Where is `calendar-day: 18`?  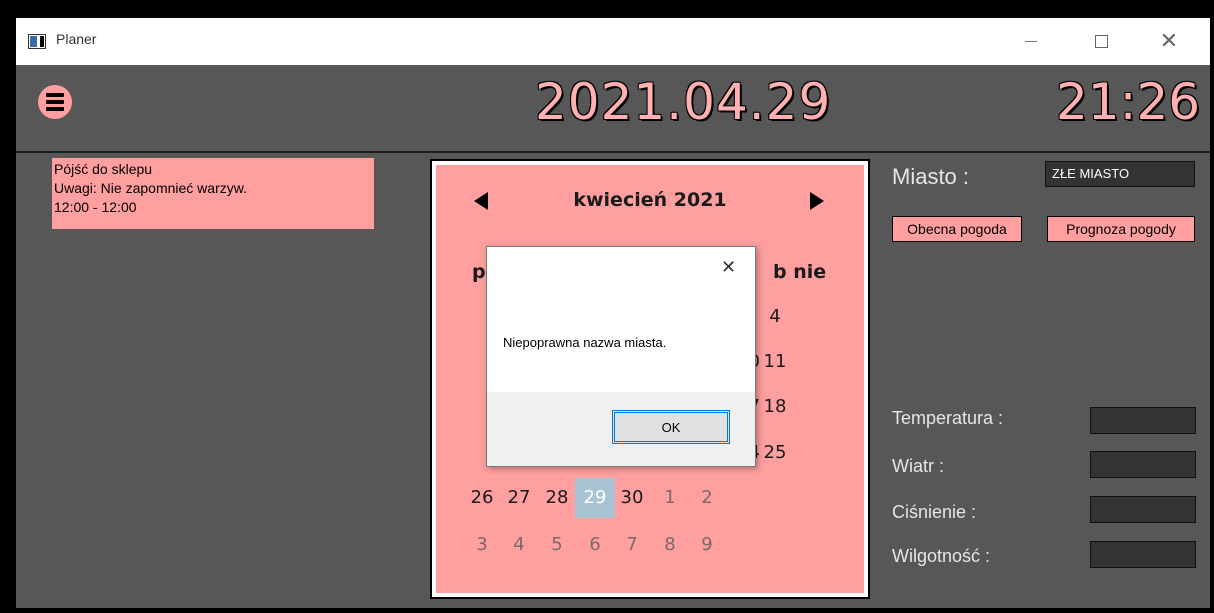
calendar-day: 18 is located at coordinates (775, 407).